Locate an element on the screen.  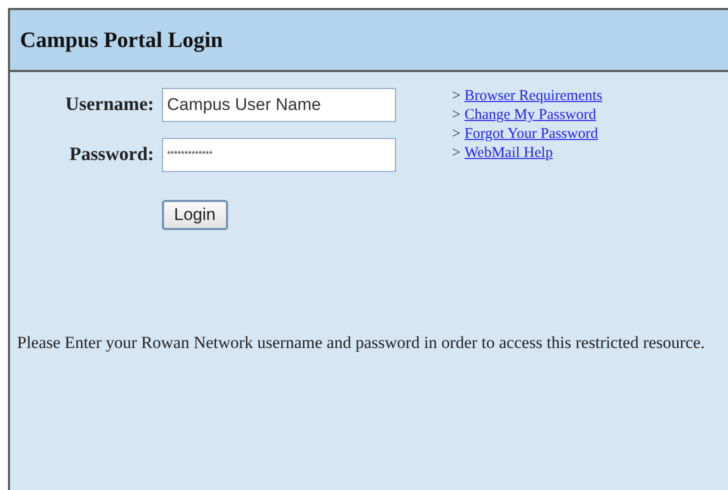
help-link: Forgot Your Password is located at coordinates (531, 134).